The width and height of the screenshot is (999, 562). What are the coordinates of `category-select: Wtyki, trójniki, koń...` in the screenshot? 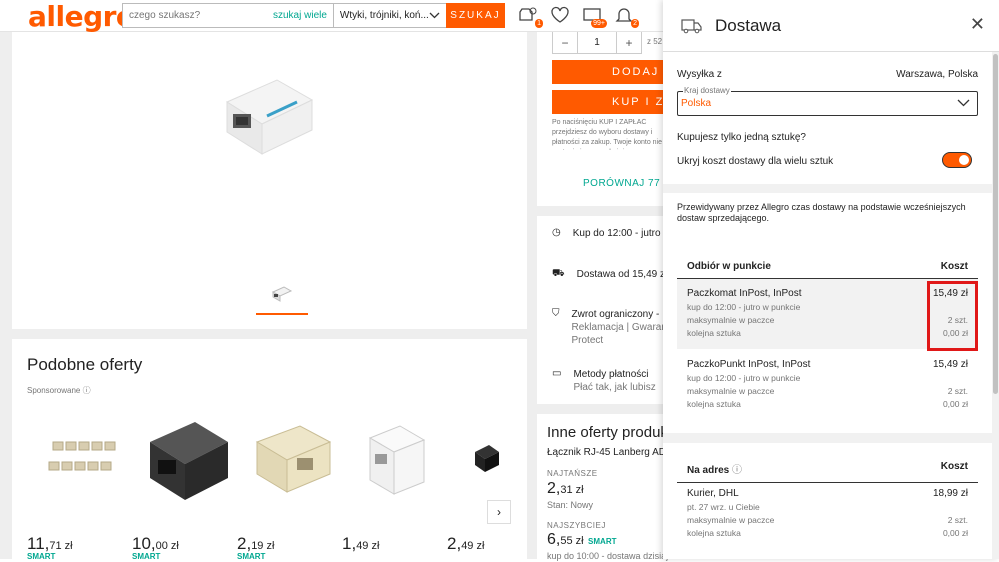 It's located at (389, 15).